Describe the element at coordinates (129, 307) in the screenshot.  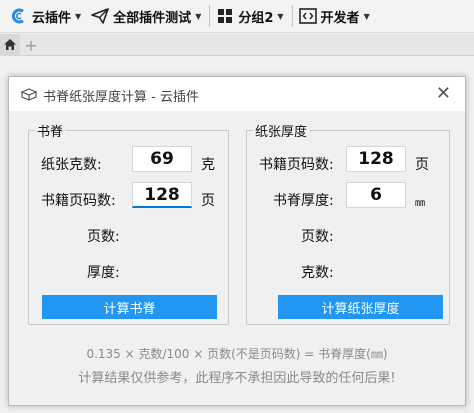
I see `calc-spine-button: 计算书脊` at that location.